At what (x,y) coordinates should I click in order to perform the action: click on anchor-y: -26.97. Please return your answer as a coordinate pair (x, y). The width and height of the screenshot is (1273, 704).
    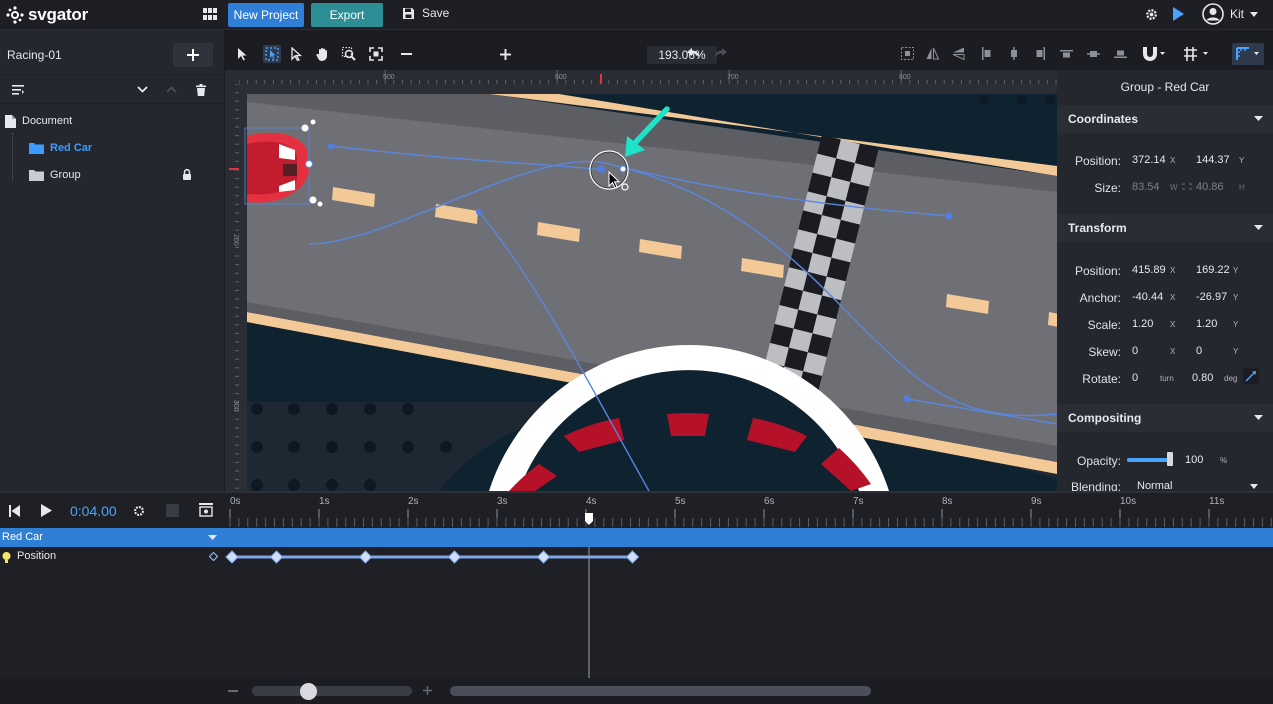
    Looking at the image, I should click on (1211, 297).